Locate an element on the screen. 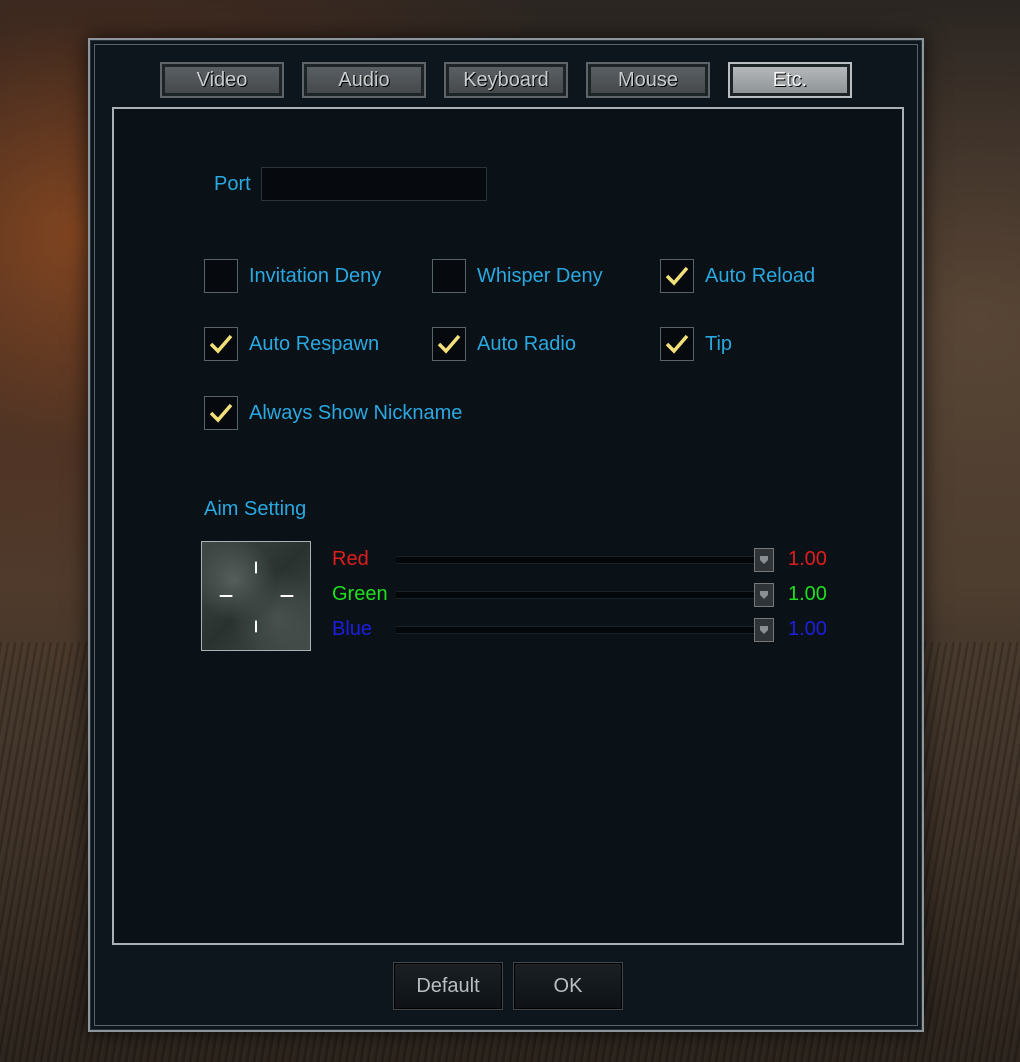 The height and width of the screenshot is (1062, 1020). tab-bar: Video Audio Keyboard Mouse Etc. is located at coordinates (506, 80).